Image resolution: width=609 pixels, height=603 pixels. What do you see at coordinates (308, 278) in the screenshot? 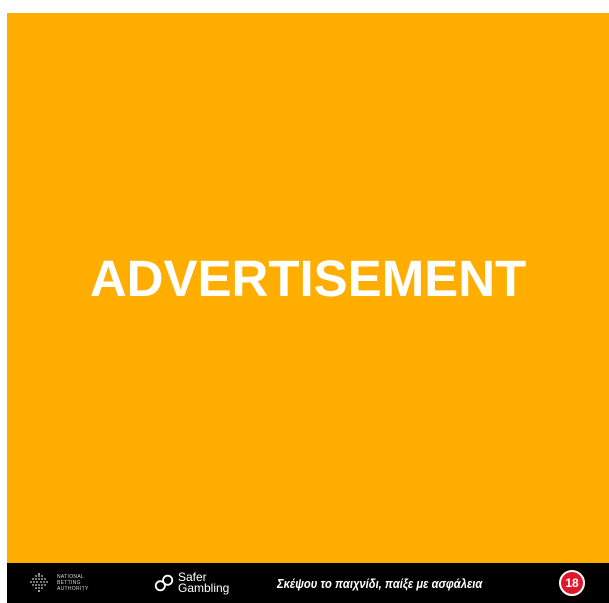
I see `advertisement-label: ADVERTISEMENT` at bounding box center [308, 278].